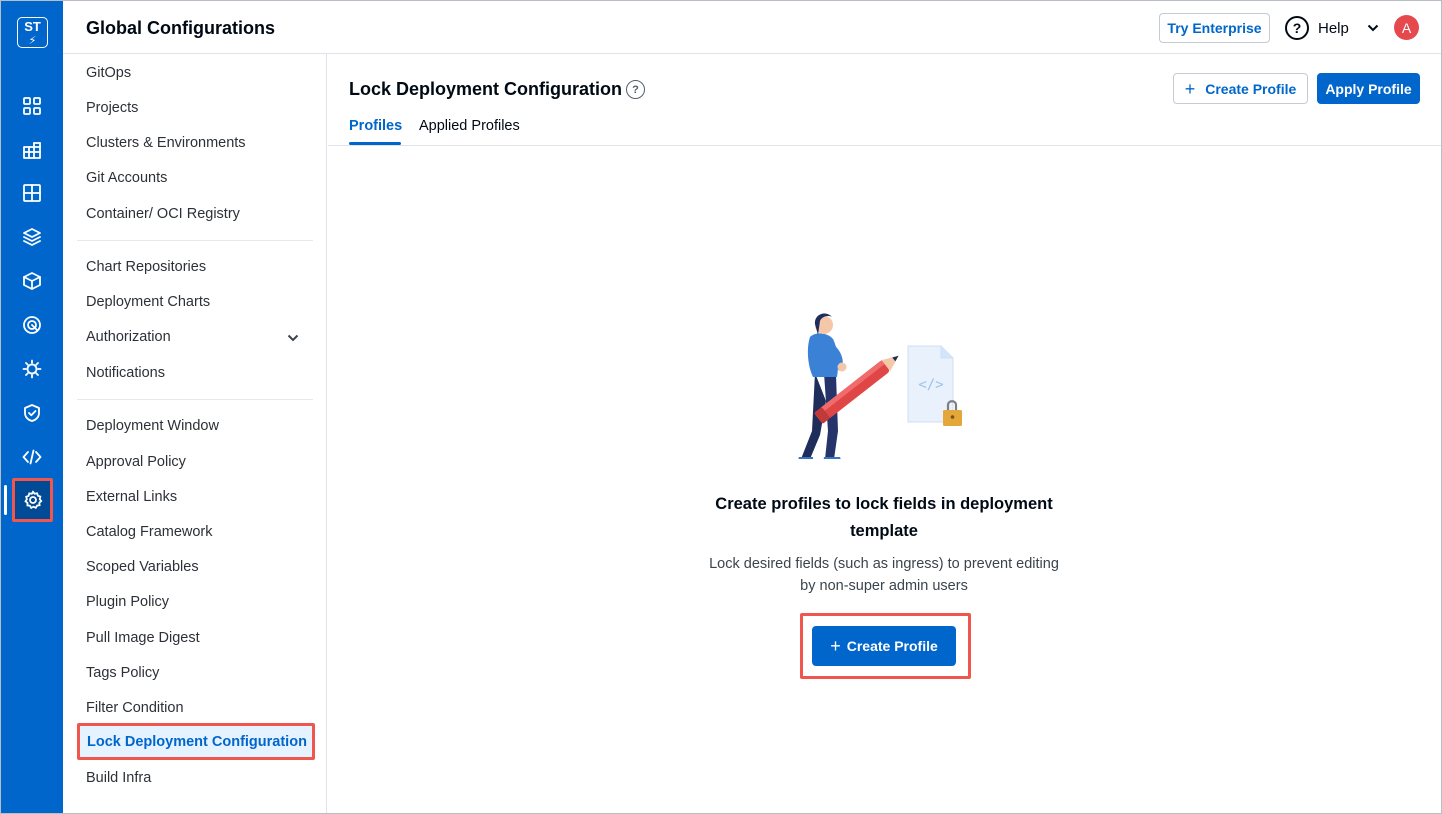 The height and width of the screenshot is (814, 1442). Describe the element at coordinates (1214, 28) in the screenshot. I see `try-enterprise-button: Try Enterprise` at that location.